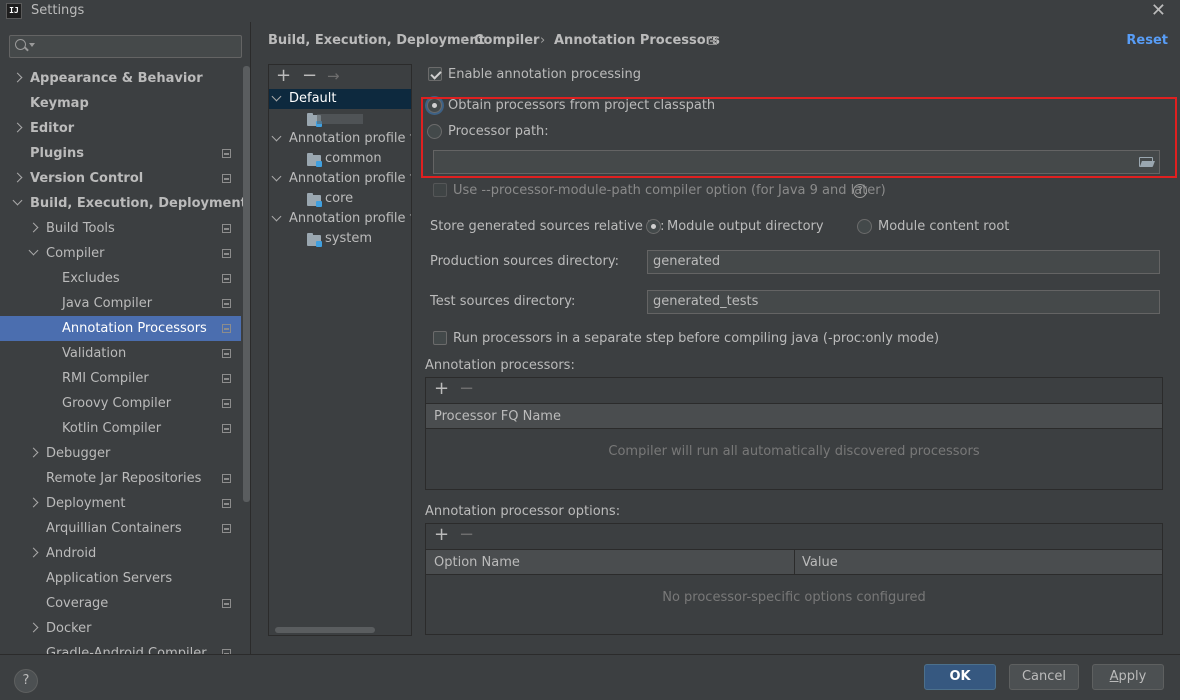 The width and height of the screenshot is (1180, 700). What do you see at coordinates (120, 478) in the screenshot?
I see `sidebar-item: Remote Jar Repositories` at bounding box center [120, 478].